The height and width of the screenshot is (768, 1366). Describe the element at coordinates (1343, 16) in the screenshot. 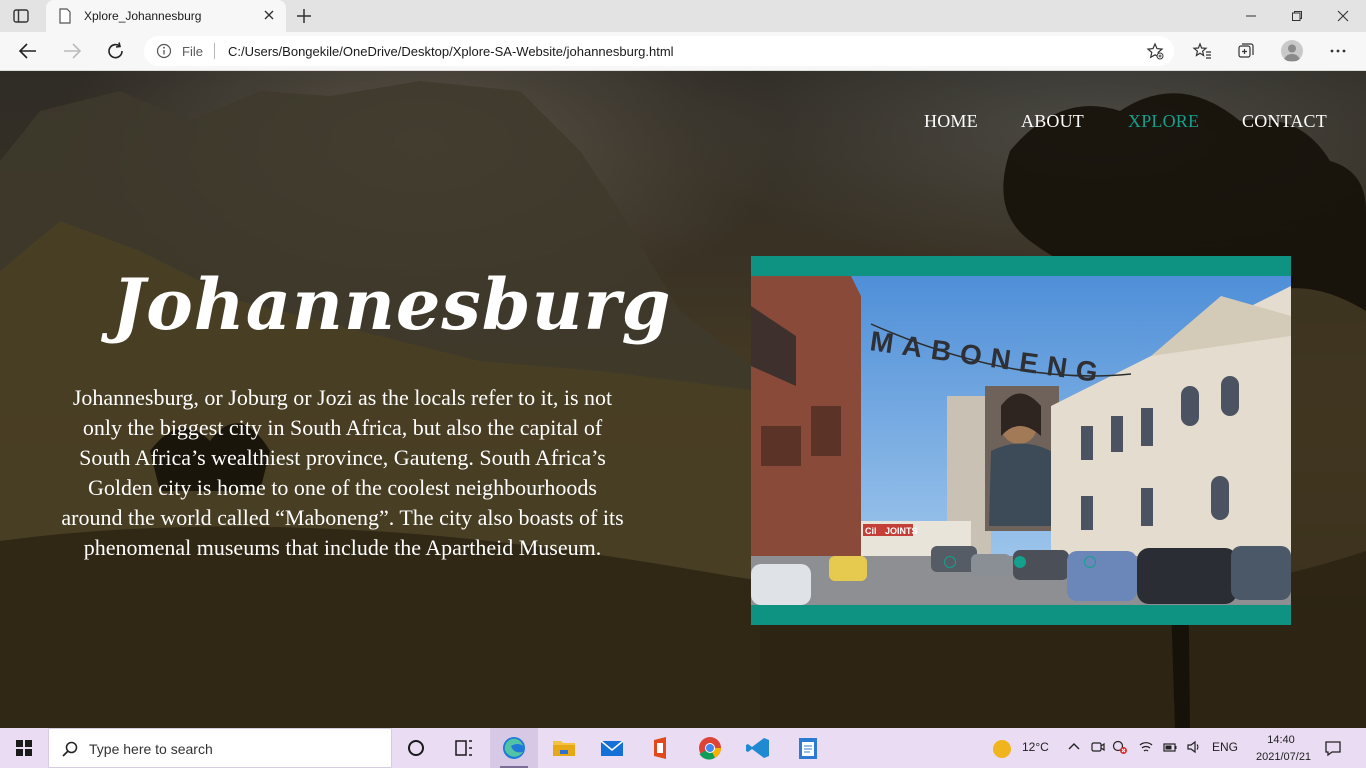

I see `close-window-icon` at that location.